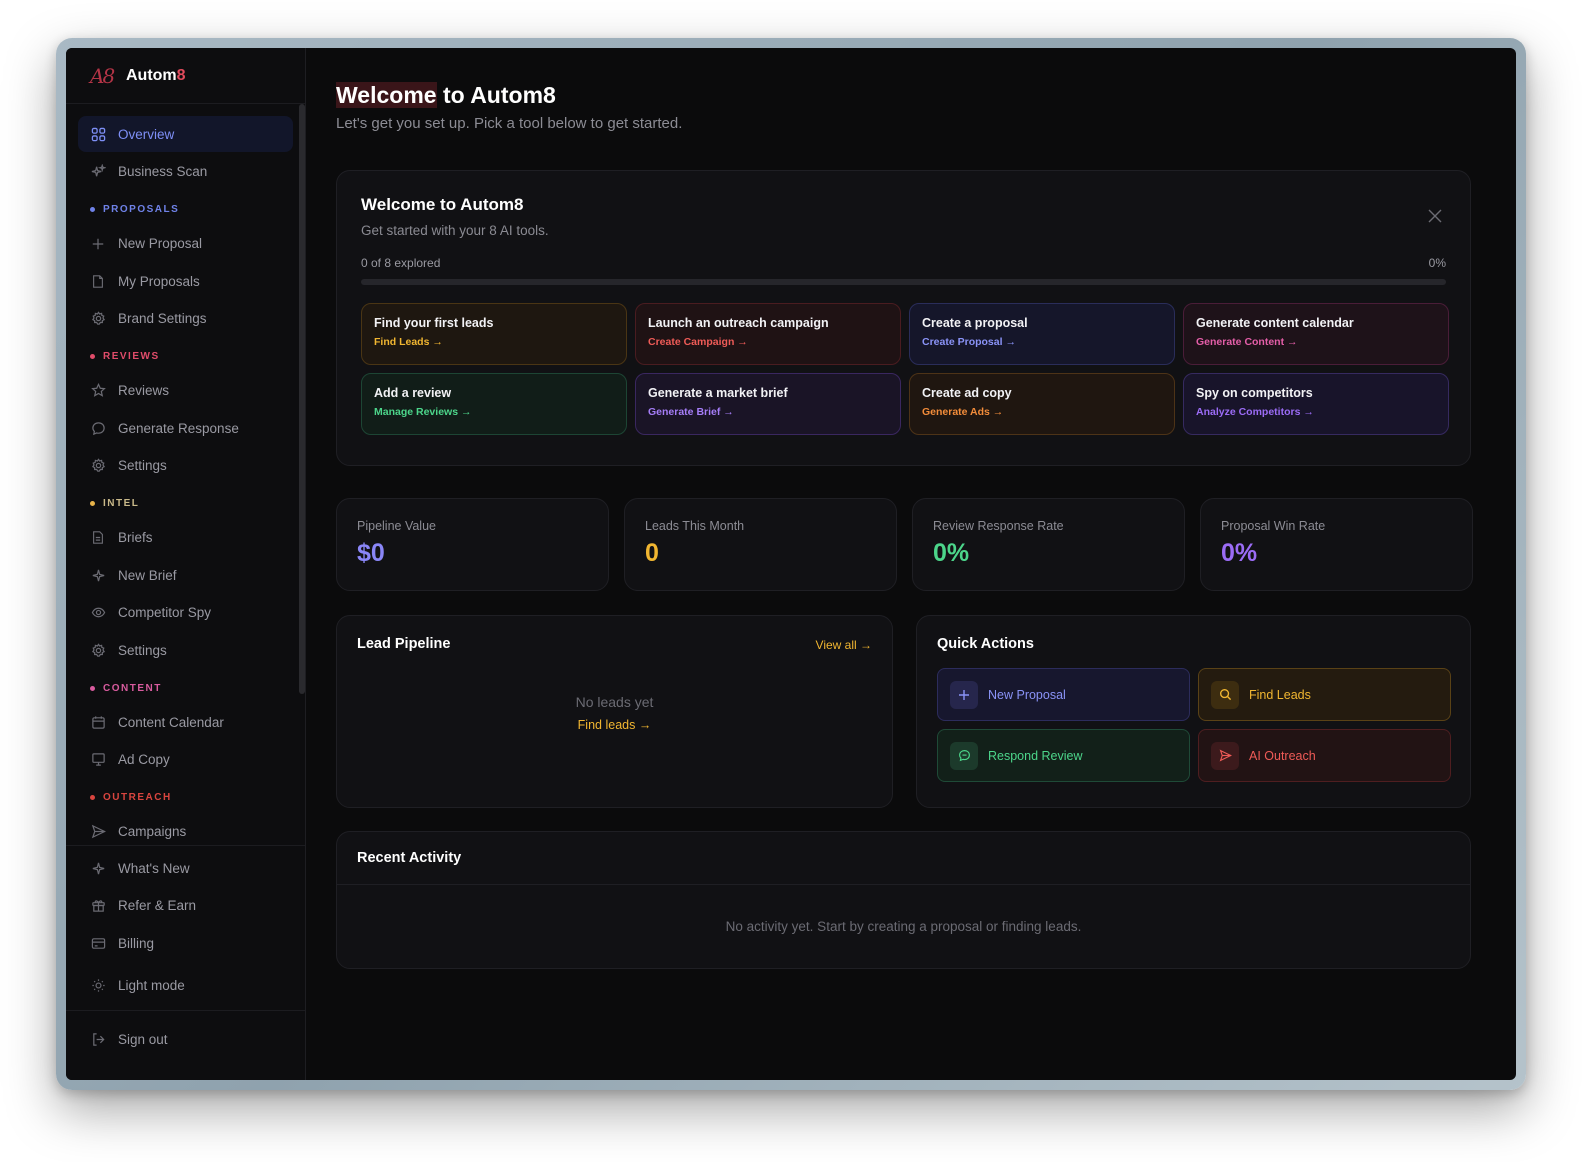 The image size is (1582, 1162). Describe the element at coordinates (768, 404) in the screenshot. I see `tile-market-brief: Generate a market brief Generate Brief →` at that location.